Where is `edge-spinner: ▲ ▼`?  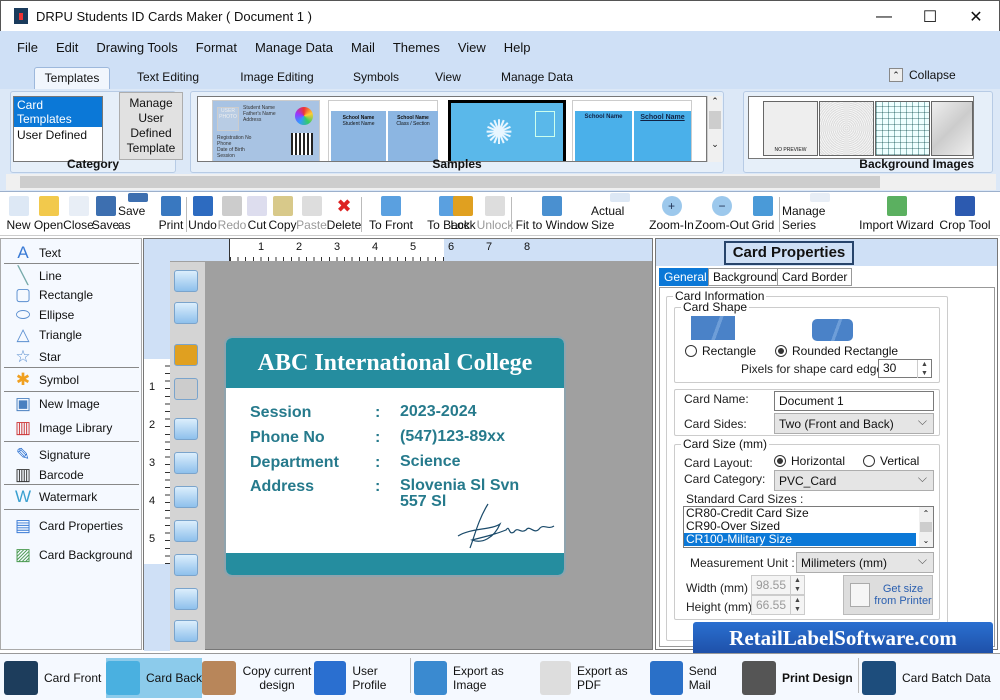 edge-spinner: ▲ ▼ is located at coordinates (924, 369).